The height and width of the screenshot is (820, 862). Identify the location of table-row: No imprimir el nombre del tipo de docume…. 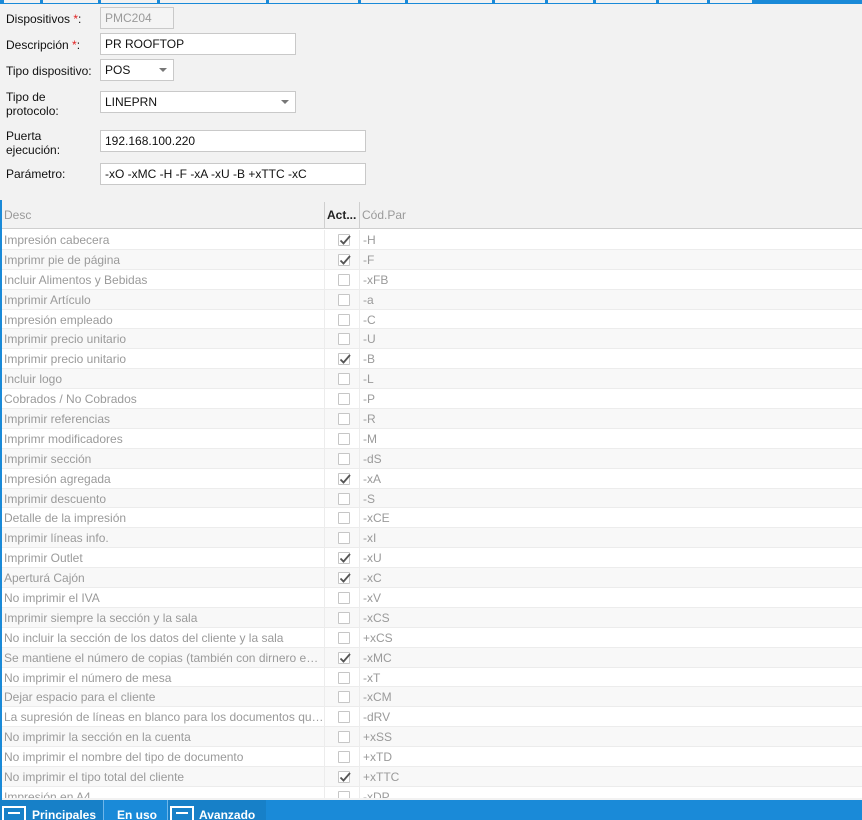
(432, 757).